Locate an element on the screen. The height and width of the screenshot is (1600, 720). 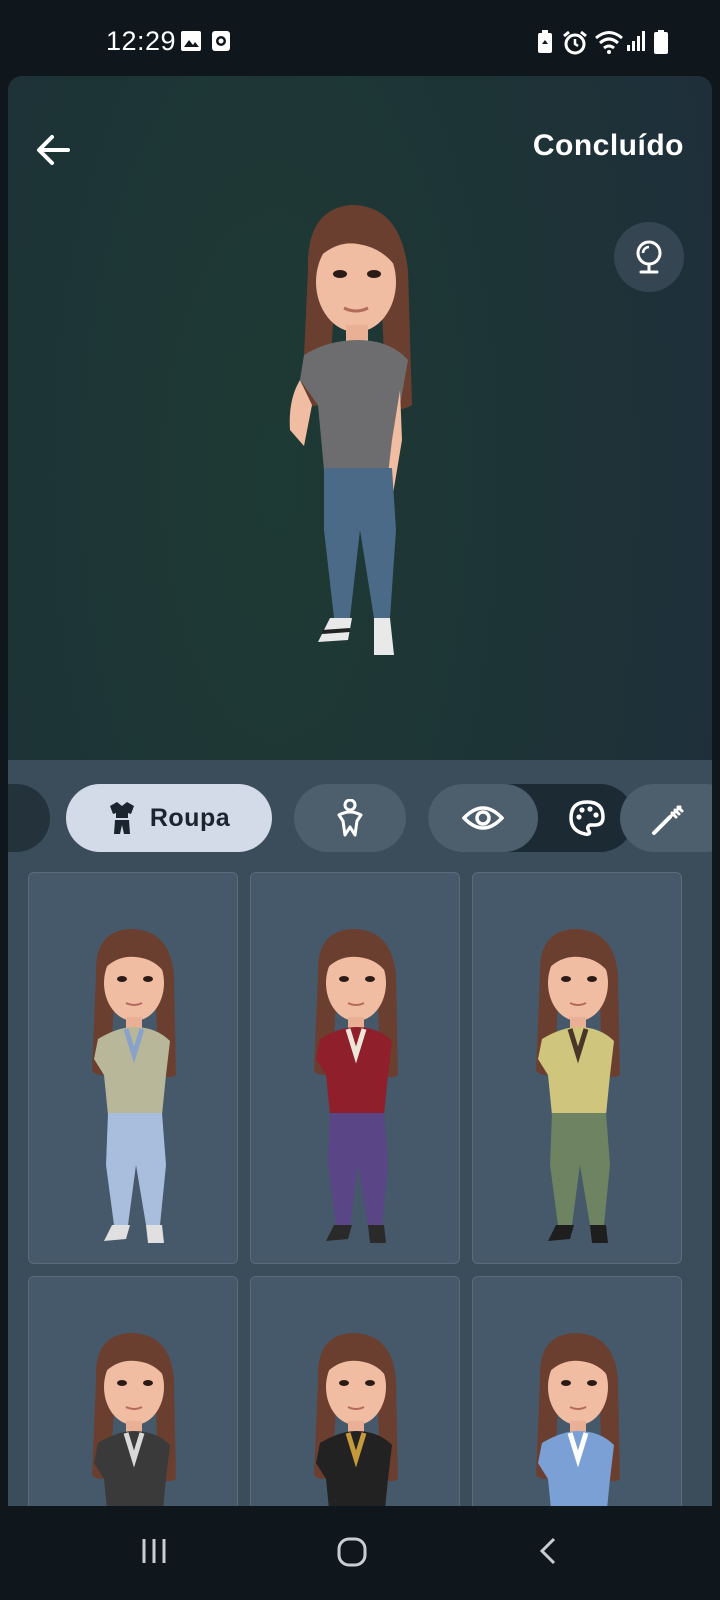
tab-eye is located at coordinates (483, 818).